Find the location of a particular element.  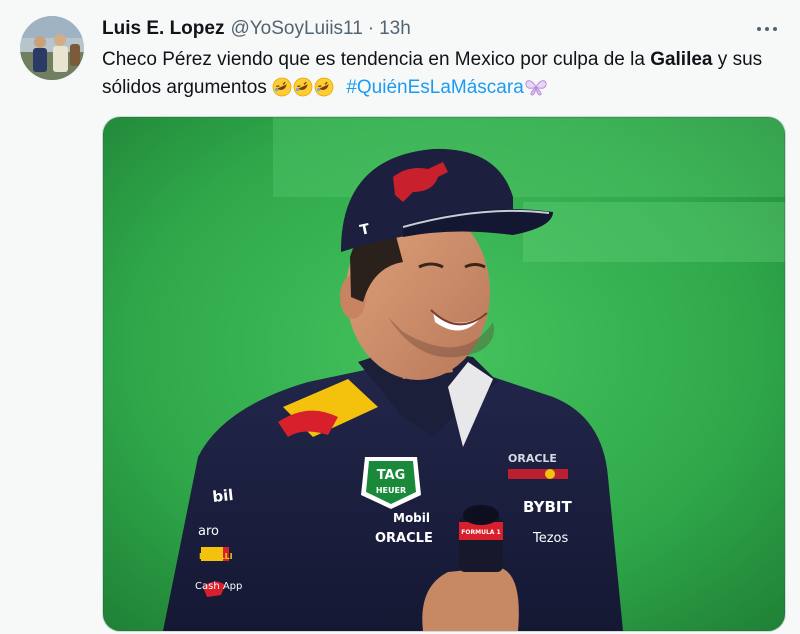

svg-text: bil is located at coordinates (223, 496).